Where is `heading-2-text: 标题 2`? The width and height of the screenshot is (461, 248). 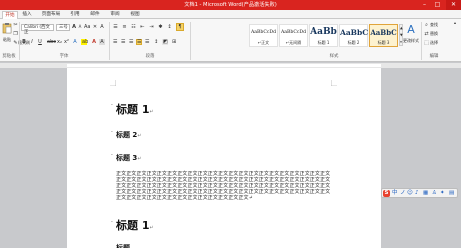
heading-2-text: 标题 2 is located at coordinates (127, 135).